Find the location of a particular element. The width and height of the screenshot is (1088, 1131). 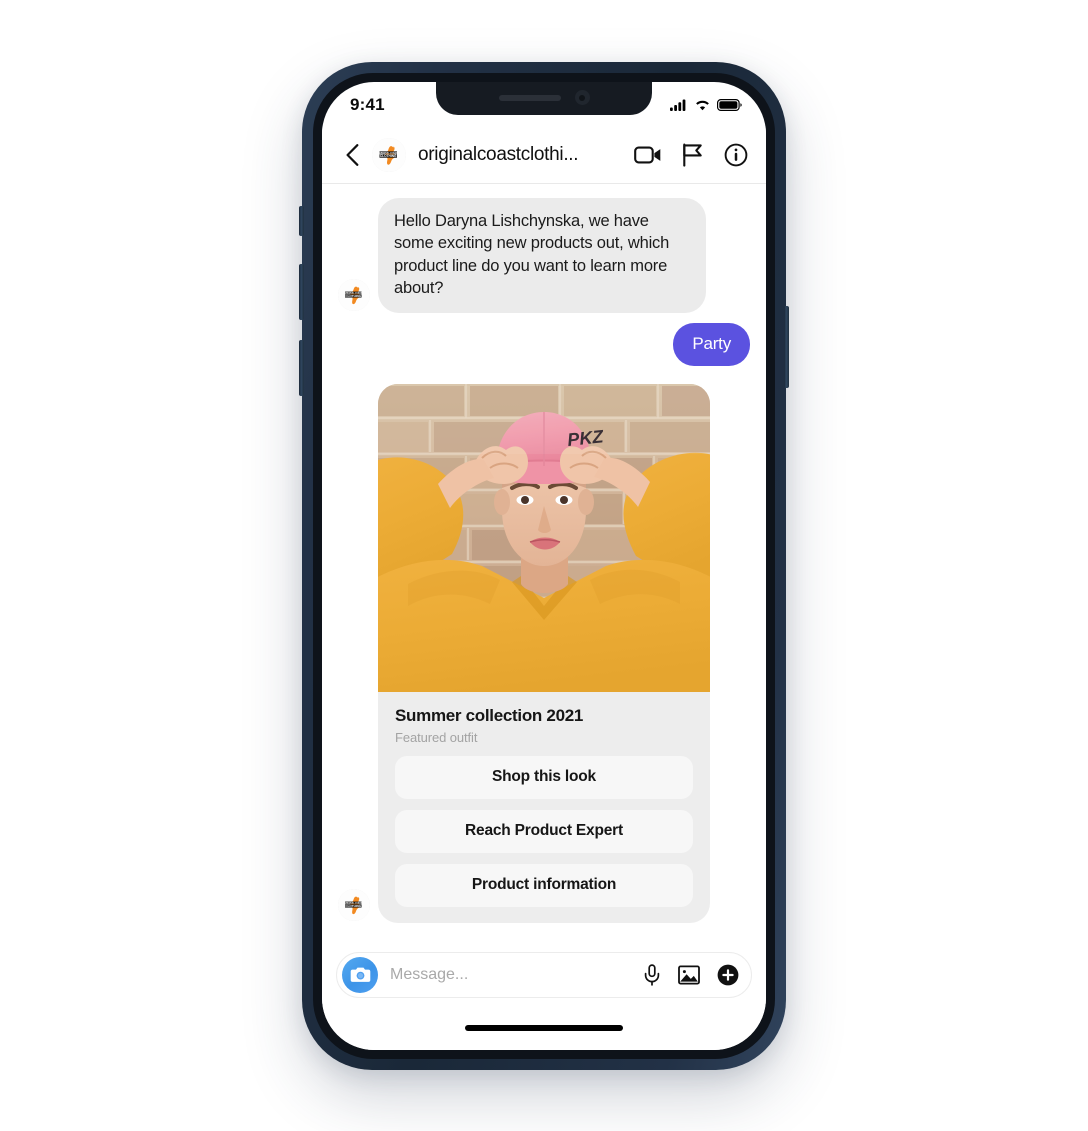

camera-icon is located at coordinates (360, 974).